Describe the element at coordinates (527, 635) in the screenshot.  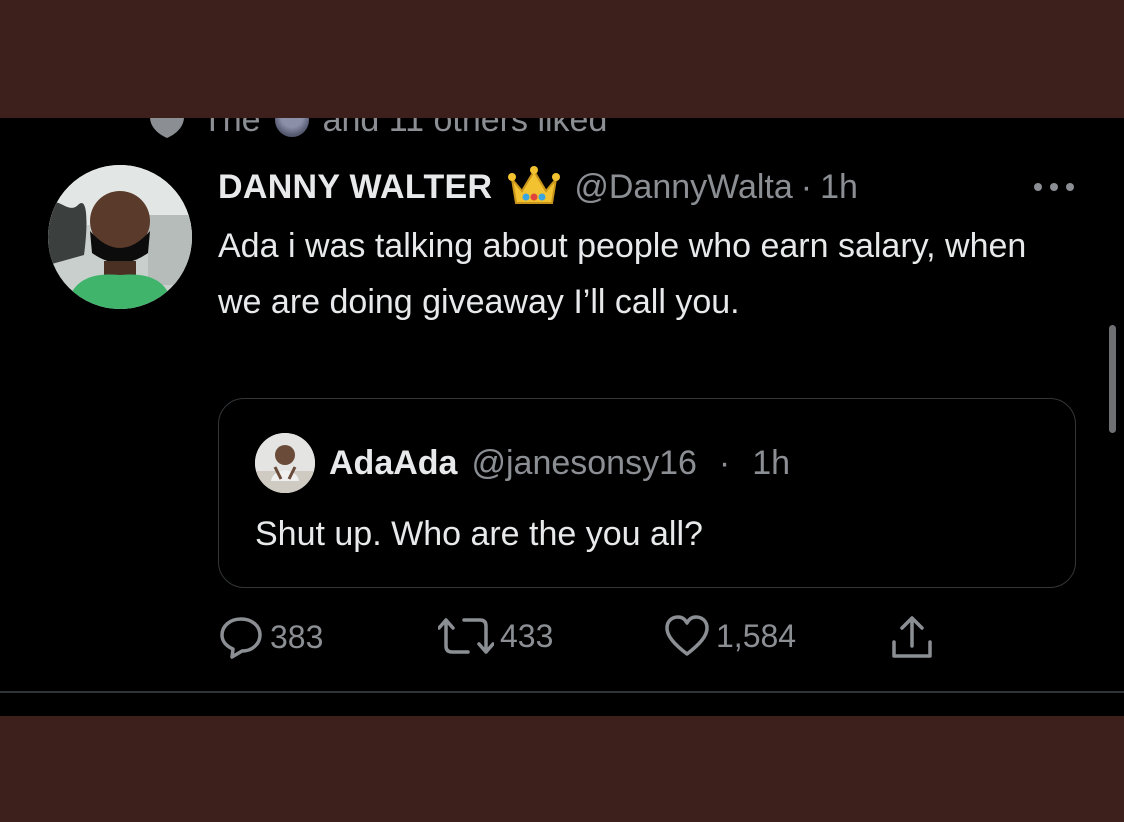
I see `retweet-count: 433` at that location.